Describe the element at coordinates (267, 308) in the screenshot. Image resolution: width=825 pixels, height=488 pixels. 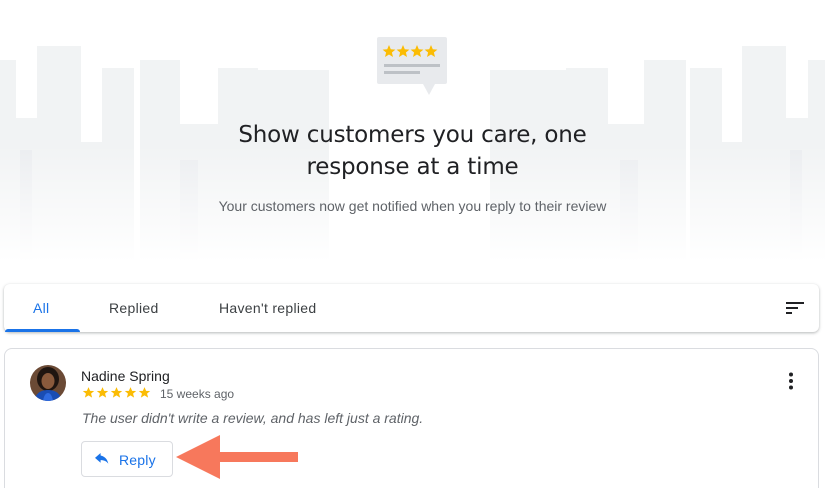
I see `tab-havent-replied: Haven't replied` at that location.